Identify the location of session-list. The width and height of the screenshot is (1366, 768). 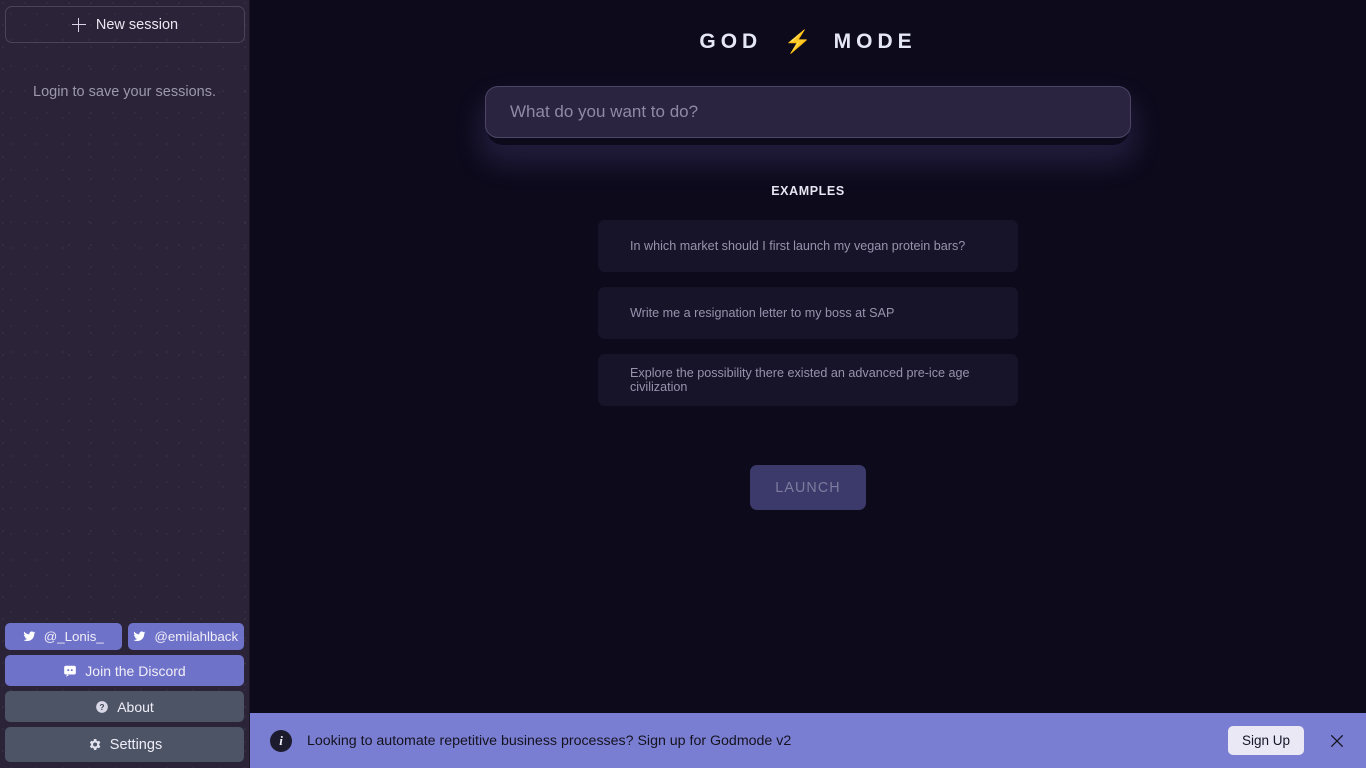
(124, 361).